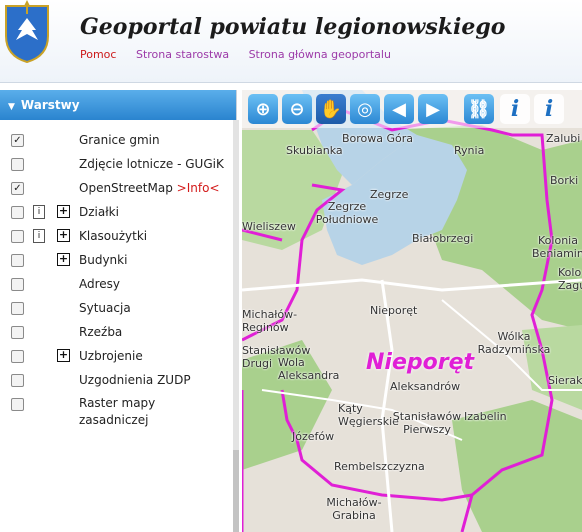 The image size is (582, 532). Describe the element at coordinates (11, 107) in the screenshot. I see `collapse-arrow-icon: ▼` at that location.